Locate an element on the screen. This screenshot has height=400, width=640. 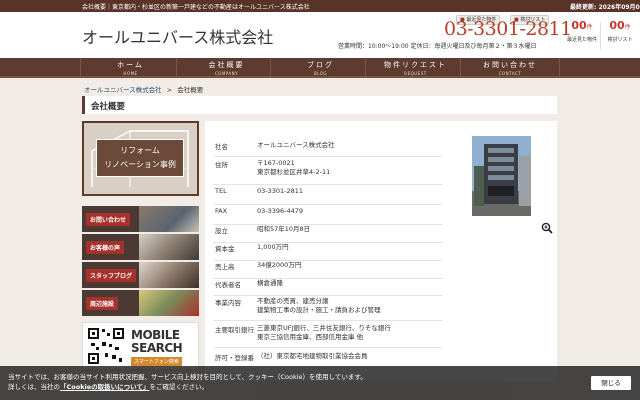
zoom-icon is located at coordinates (547, 228).